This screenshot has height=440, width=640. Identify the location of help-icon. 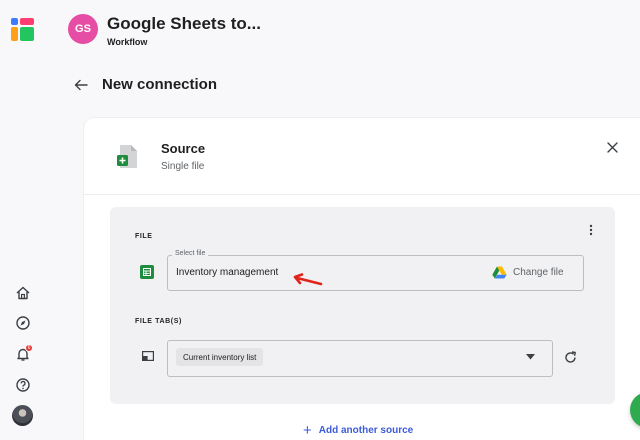
(23, 385).